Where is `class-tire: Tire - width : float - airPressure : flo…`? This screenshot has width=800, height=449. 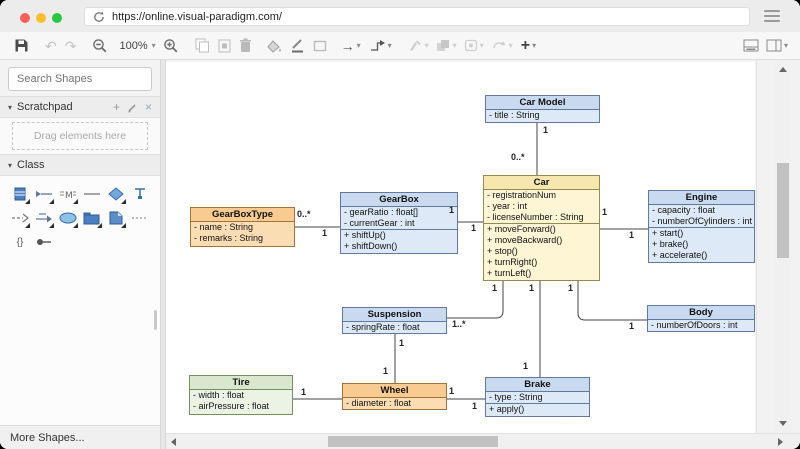 class-tire: Tire - width : float - airPressure : flo… is located at coordinates (241, 395).